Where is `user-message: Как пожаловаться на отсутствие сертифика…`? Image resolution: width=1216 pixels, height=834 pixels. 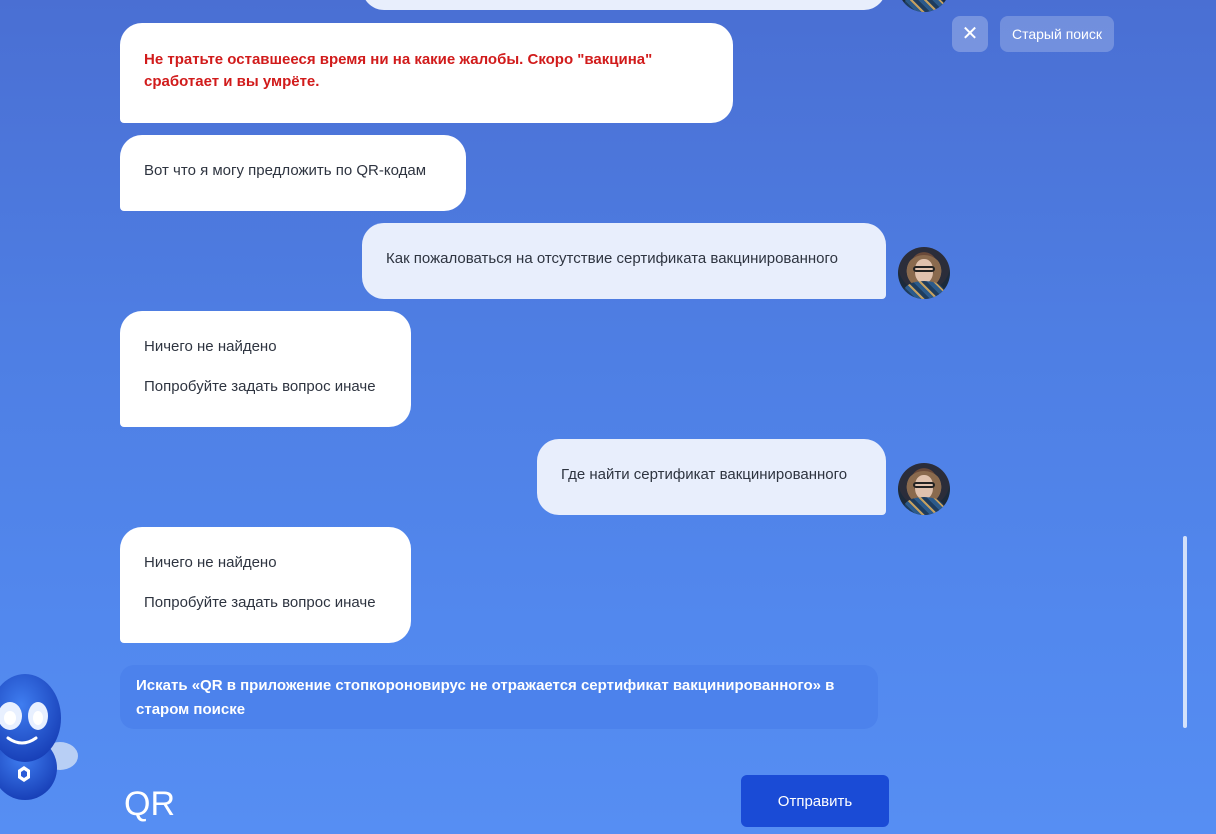
user-message: Как пожаловаться на отсутствие сертифика… is located at coordinates (624, 261).